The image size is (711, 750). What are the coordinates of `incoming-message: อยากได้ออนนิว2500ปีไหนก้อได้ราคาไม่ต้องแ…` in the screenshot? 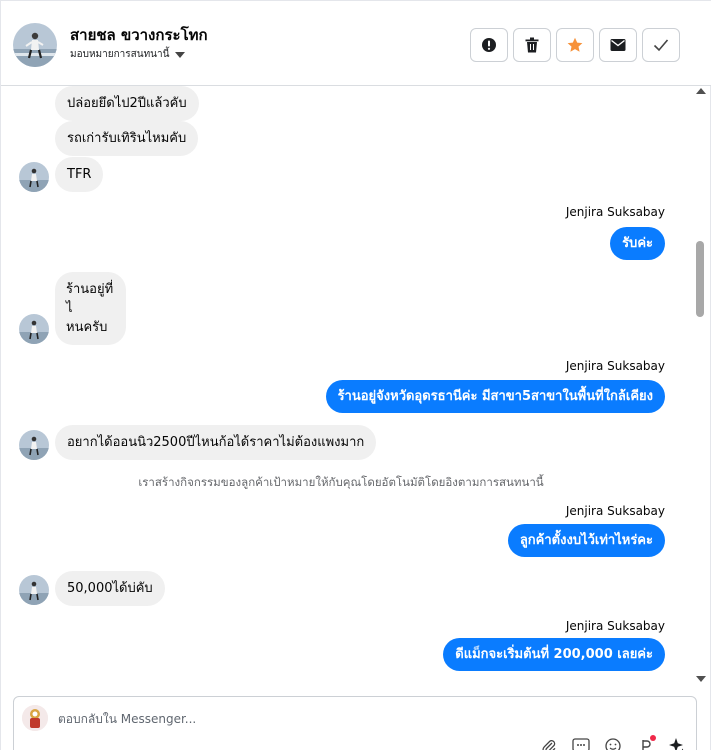 It's located at (216, 442).